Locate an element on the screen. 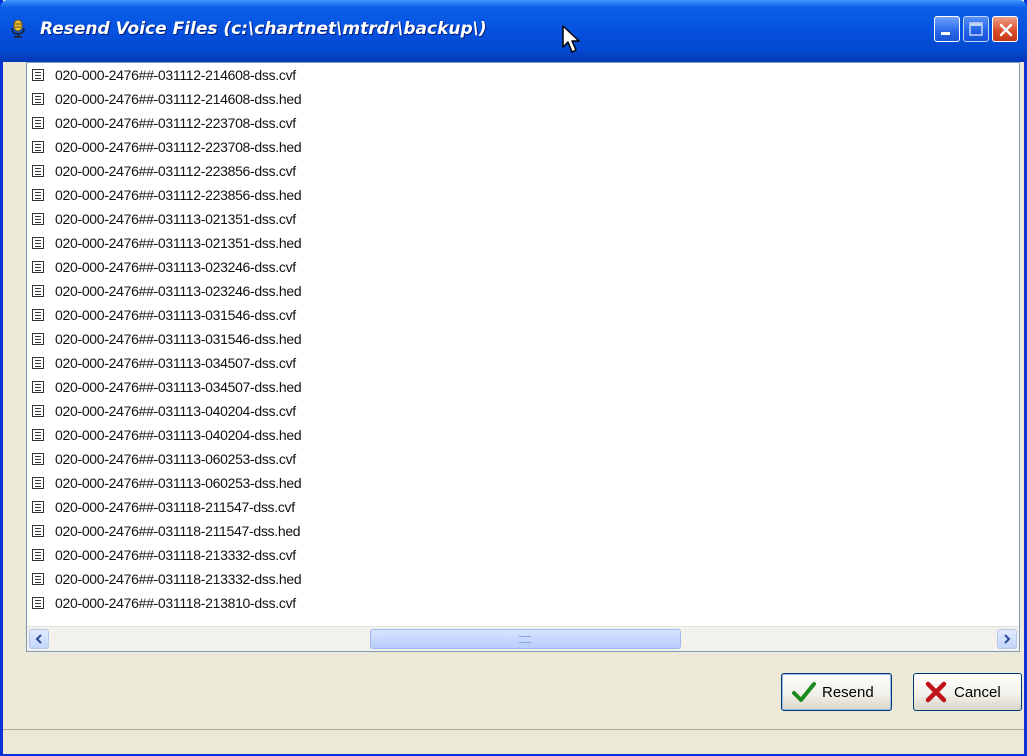 The width and height of the screenshot is (1027, 756). file-name: 020-000-2476##-031113-060253-dss.cvf is located at coordinates (175, 459).